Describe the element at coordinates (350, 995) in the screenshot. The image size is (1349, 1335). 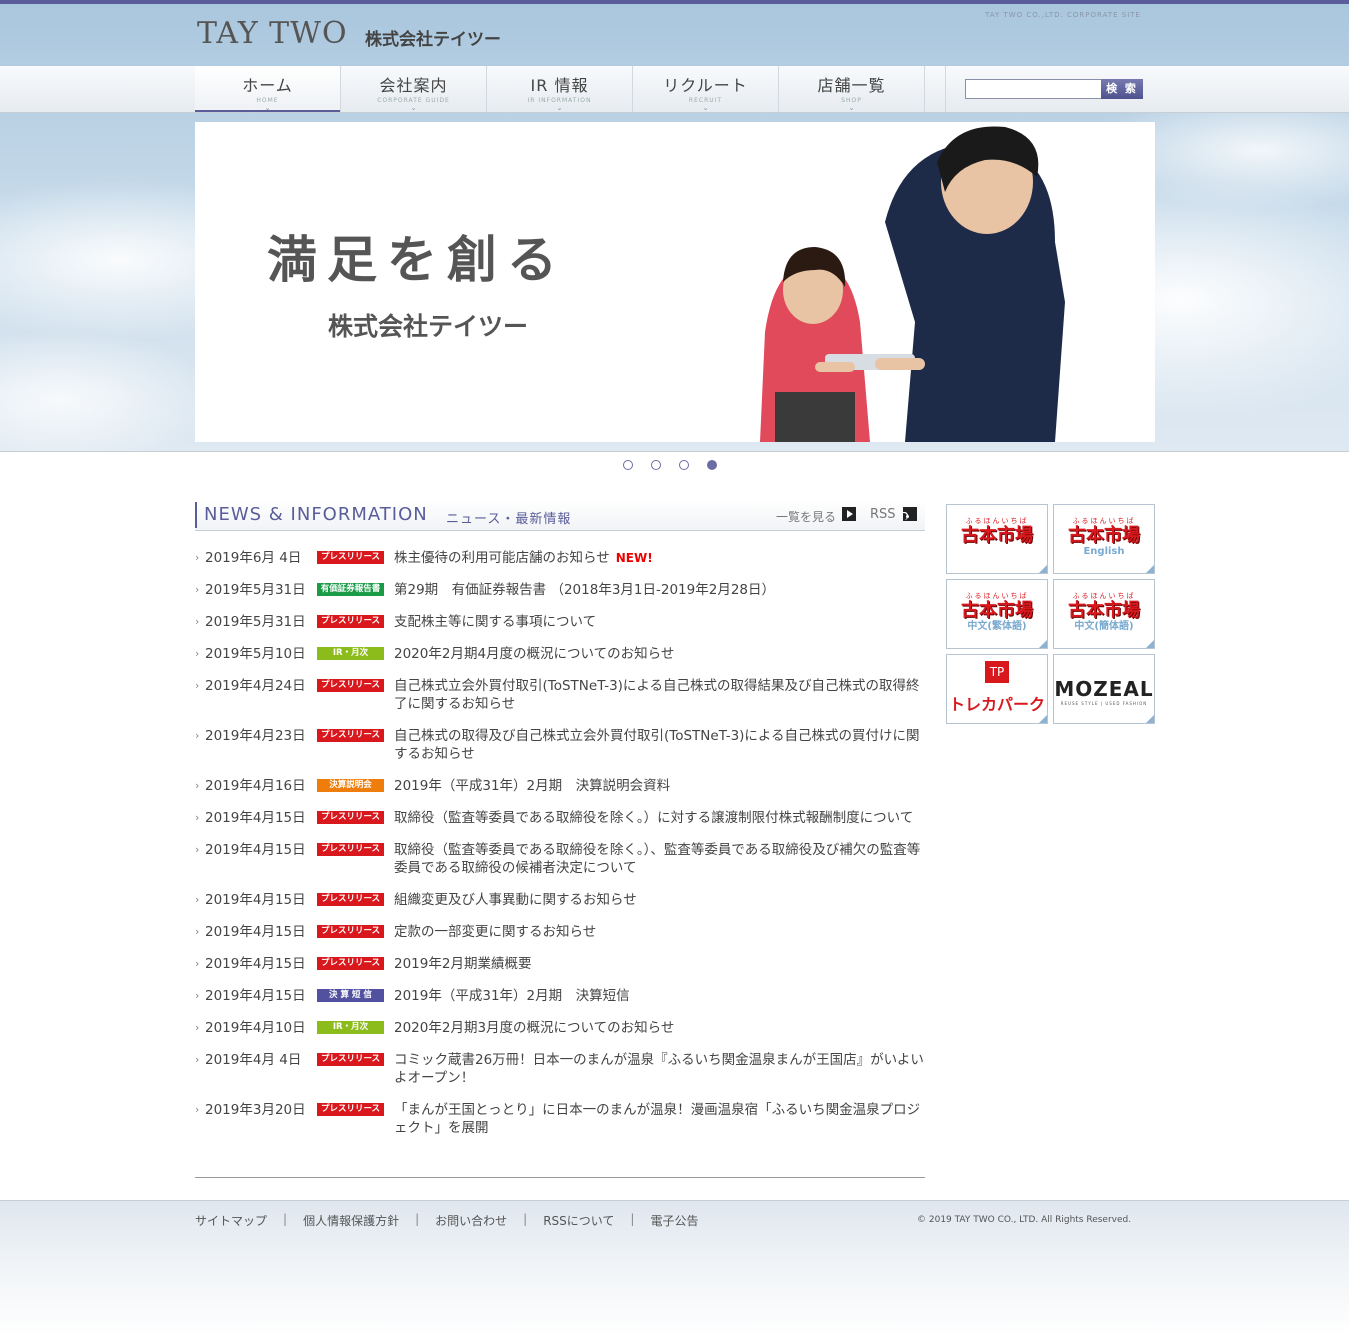
I see `news-badge: 決 算 短 信` at that location.